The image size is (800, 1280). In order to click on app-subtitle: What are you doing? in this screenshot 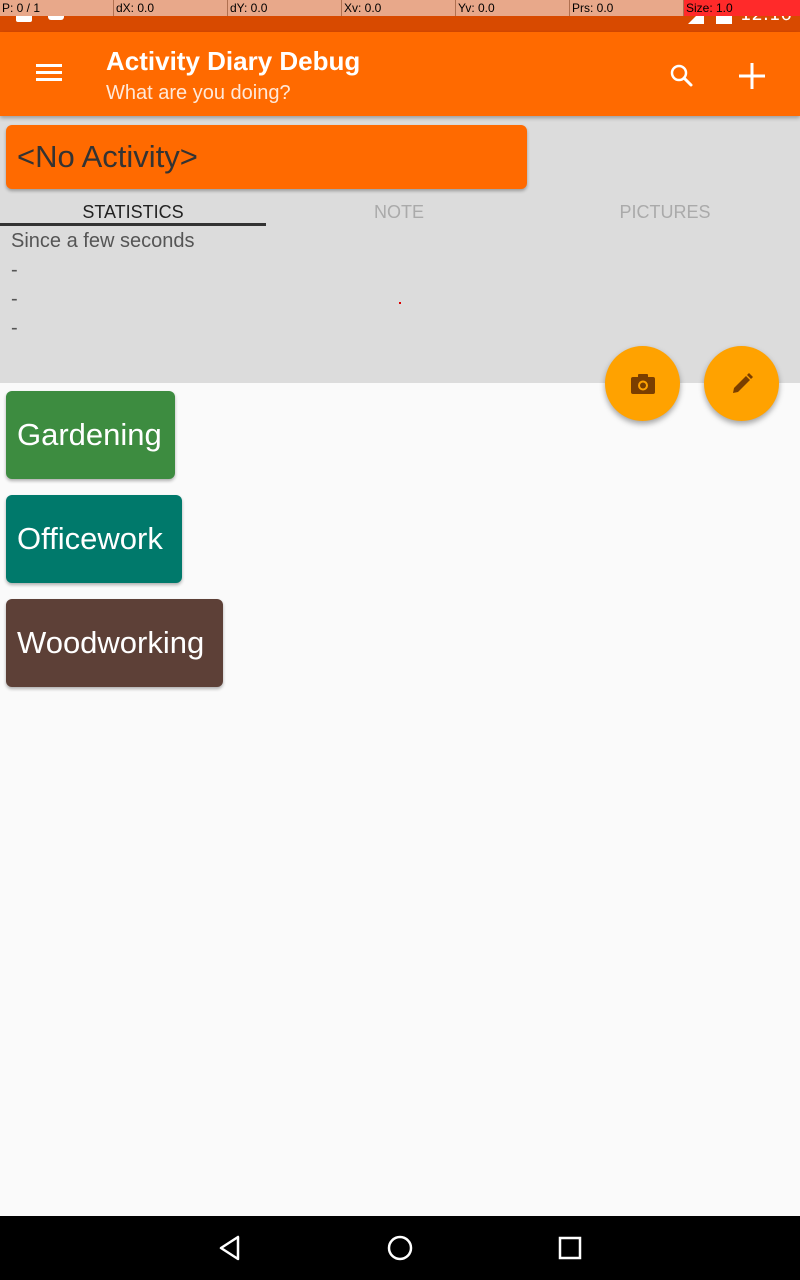, I will do `click(198, 93)`.